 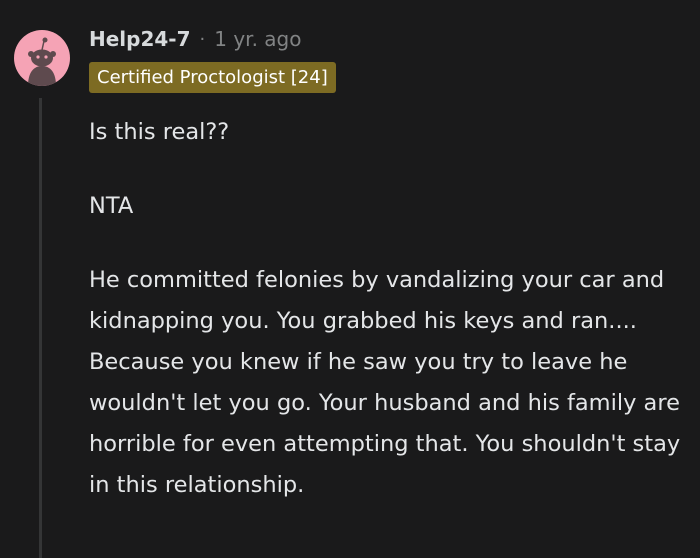 What do you see at coordinates (111, 206) in the screenshot?
I see `comment-paragraph: NTA` at bounding box center [111, 206].